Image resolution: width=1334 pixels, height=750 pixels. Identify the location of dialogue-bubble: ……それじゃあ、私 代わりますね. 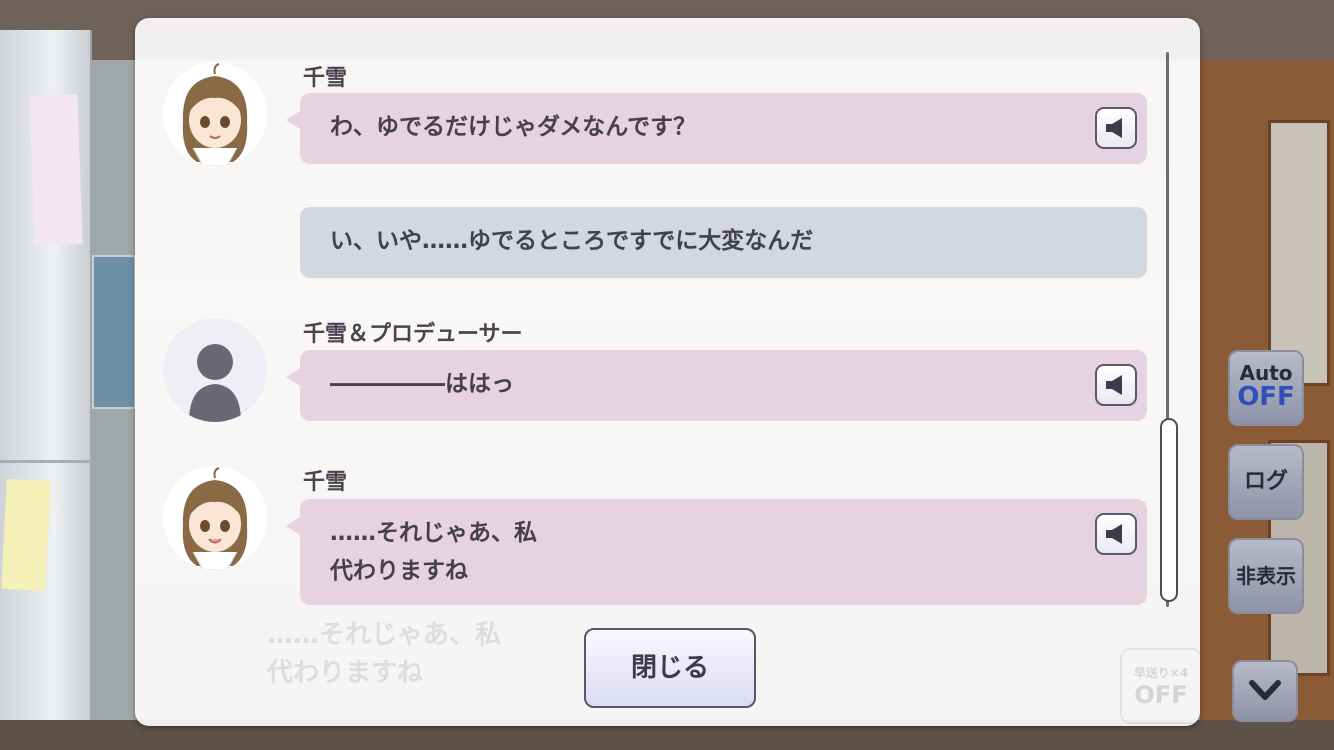
(716, 552).